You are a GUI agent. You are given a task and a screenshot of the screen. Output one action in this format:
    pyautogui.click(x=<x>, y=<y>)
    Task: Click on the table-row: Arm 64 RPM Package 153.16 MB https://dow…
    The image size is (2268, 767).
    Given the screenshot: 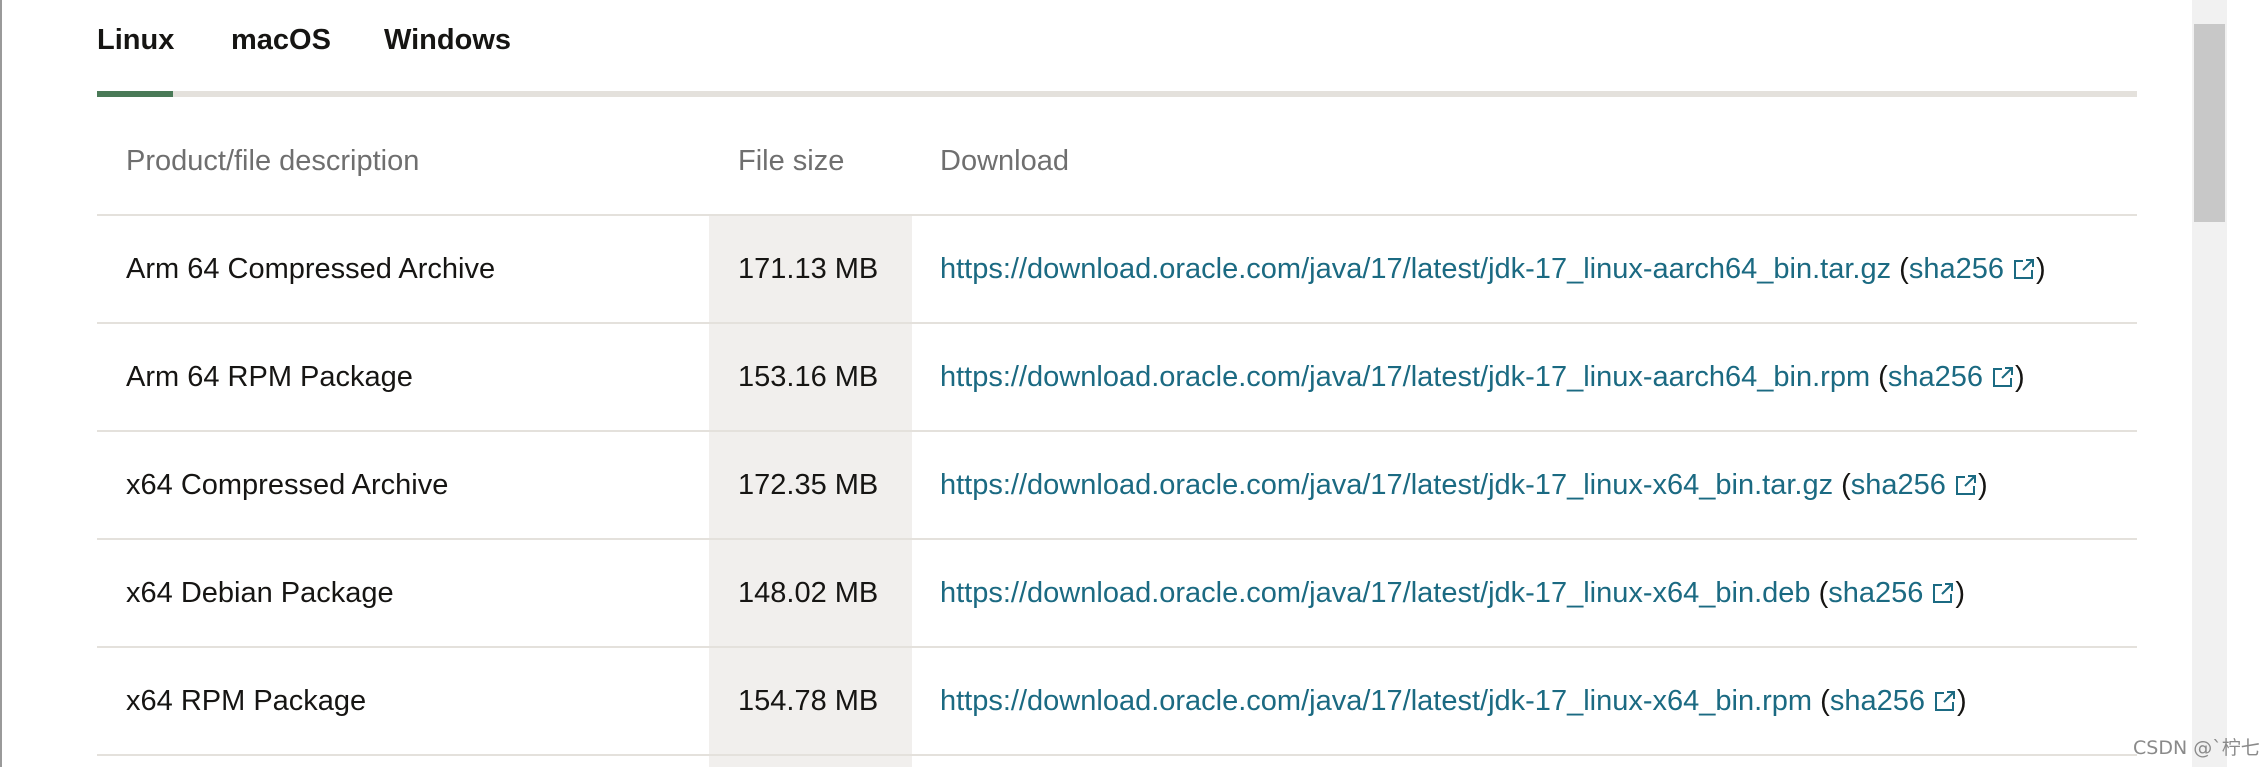 What is the action you would take?
    pyautogui.click(x=1117, y=378)
    